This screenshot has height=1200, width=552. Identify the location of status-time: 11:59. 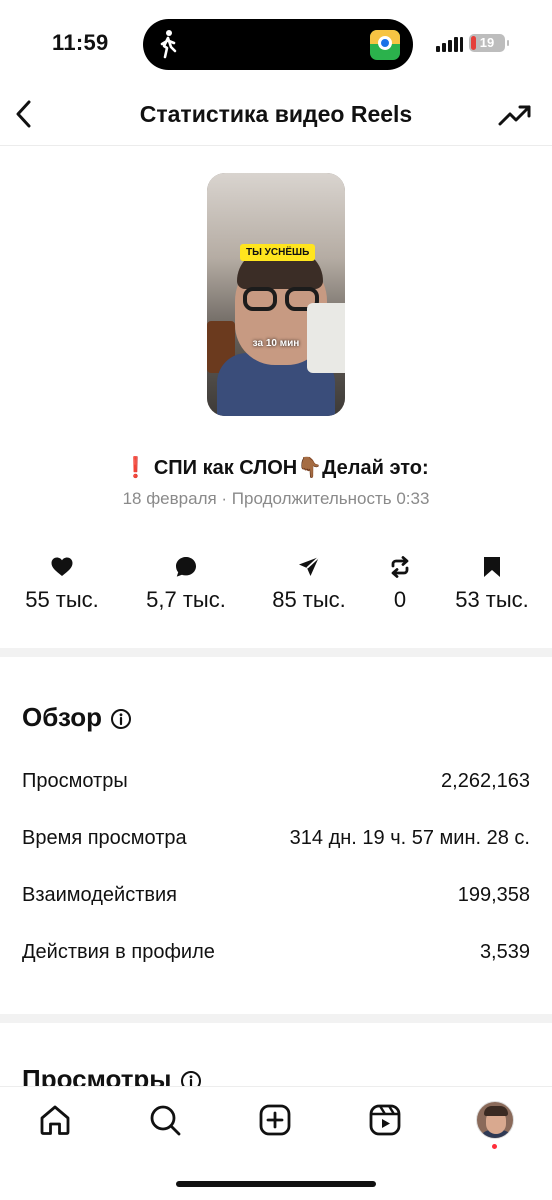
(80, 42).